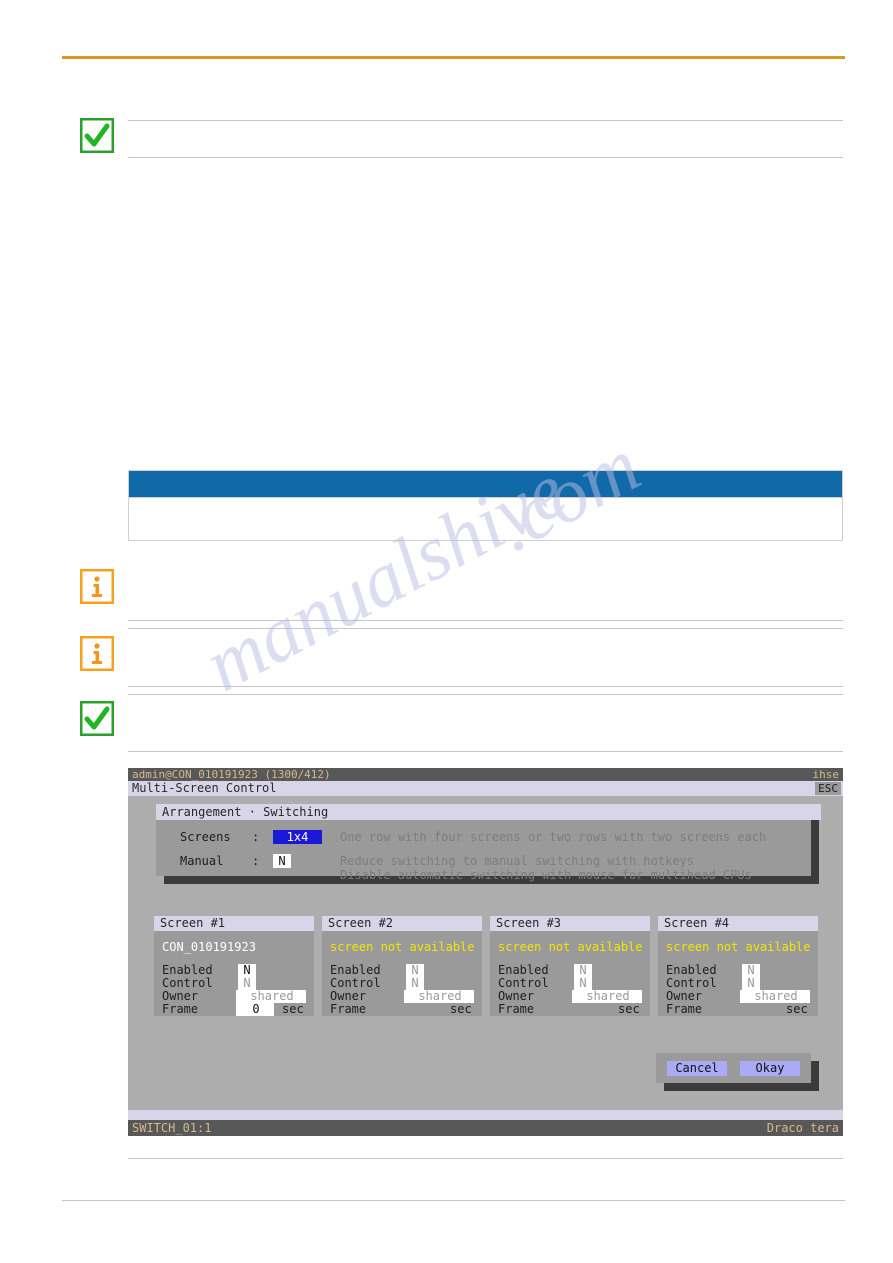 Image resolution: width=893 pixels, height=1263 pixels. What do you see at coordinates (570, 947) in the screenshot?
I see `screen-card-3-name: screen not available` at bounding box center [570, 947].